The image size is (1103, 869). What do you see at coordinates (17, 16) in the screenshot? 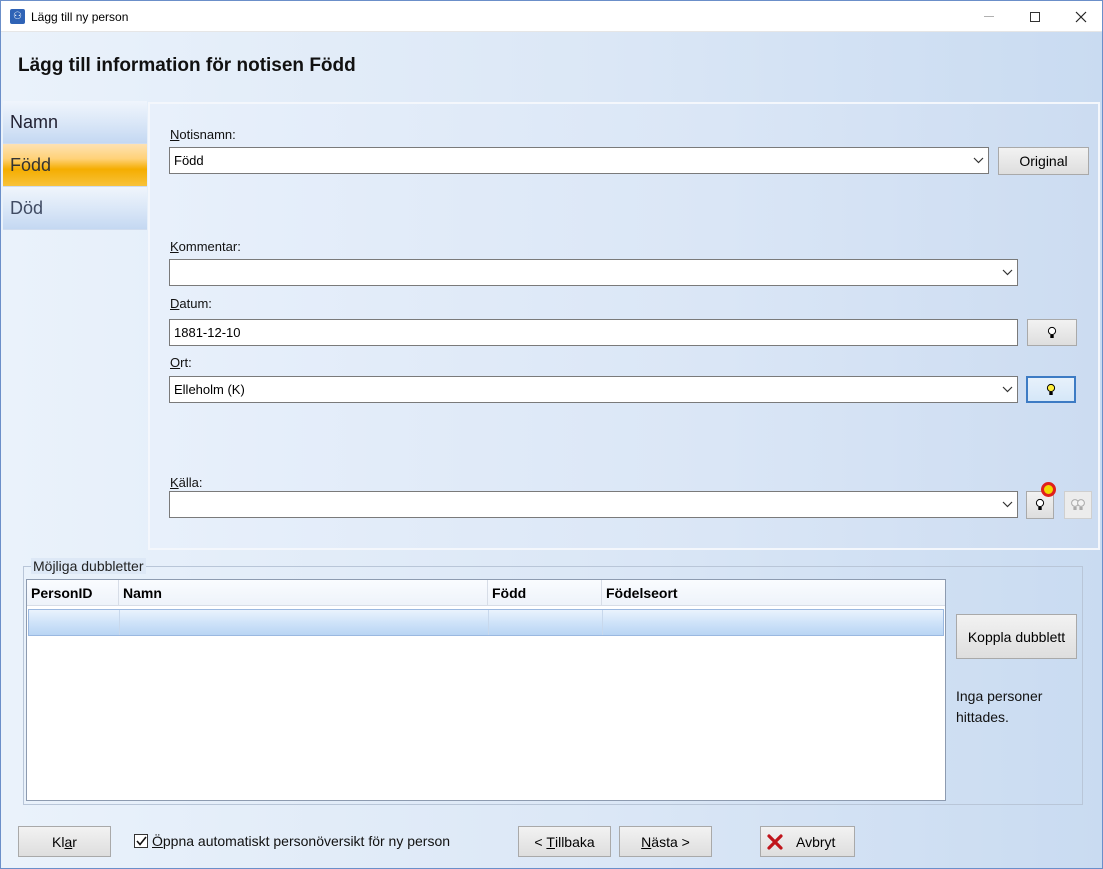
I see `app-icon: ⚇` at bounding box center [17, 16].